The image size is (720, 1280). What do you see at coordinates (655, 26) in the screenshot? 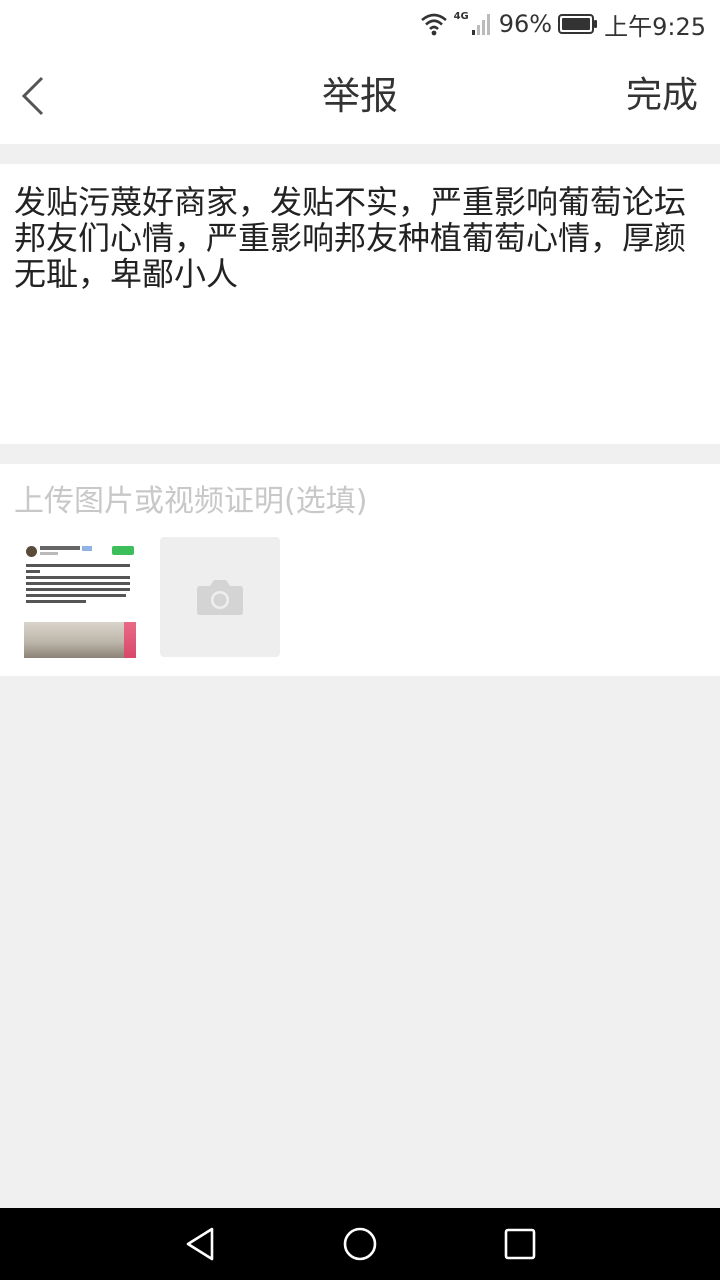
I see `clock: 上午9:25` at bounding box center [655, 26].